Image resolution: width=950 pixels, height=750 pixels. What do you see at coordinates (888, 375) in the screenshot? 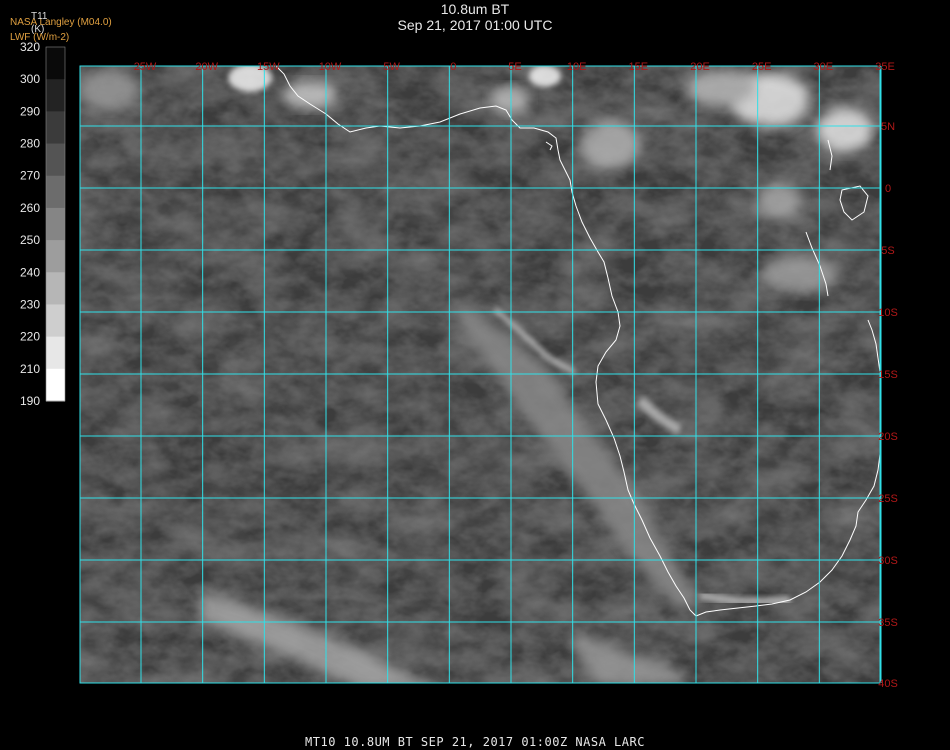
I see `latitude-label: 15S` at bounding box center [888, 375].